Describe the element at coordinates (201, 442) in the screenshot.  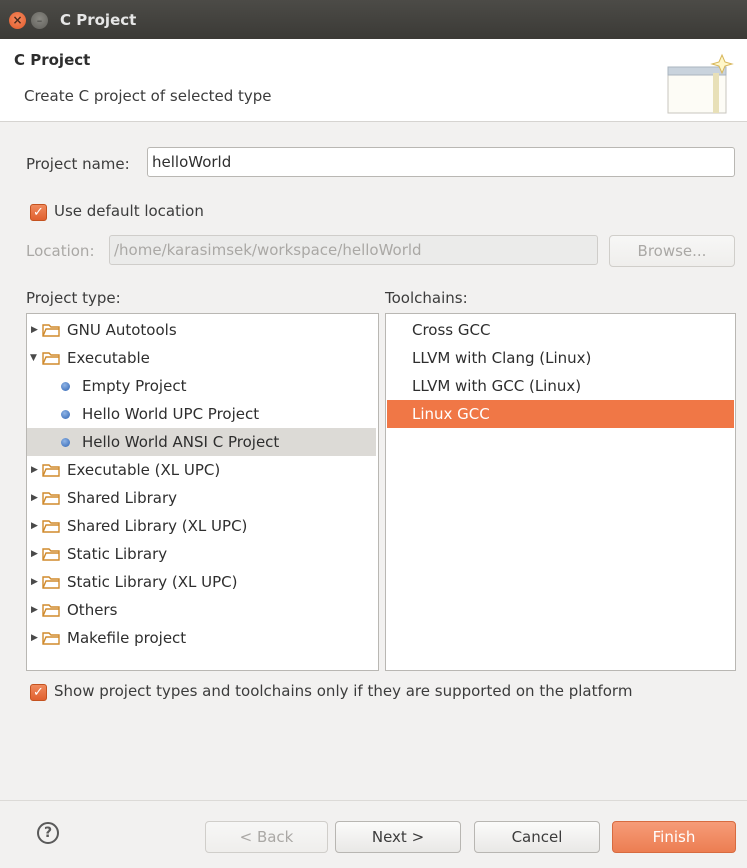
I see `tree-item-hello-world-ansi-c-project: Hello World ANSI C Project` at that location.